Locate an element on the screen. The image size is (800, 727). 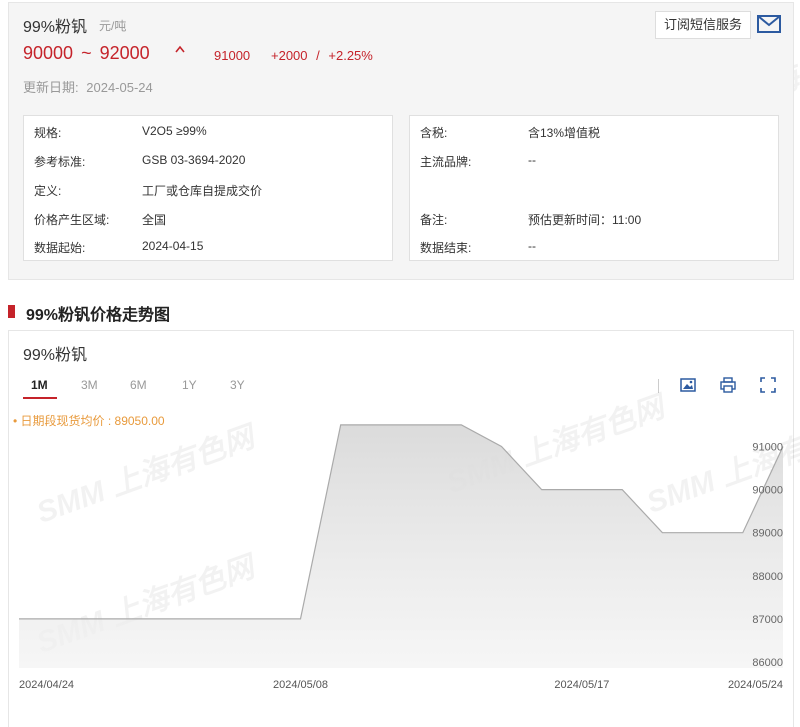
mail-icon is located at coordinates (769, 24).